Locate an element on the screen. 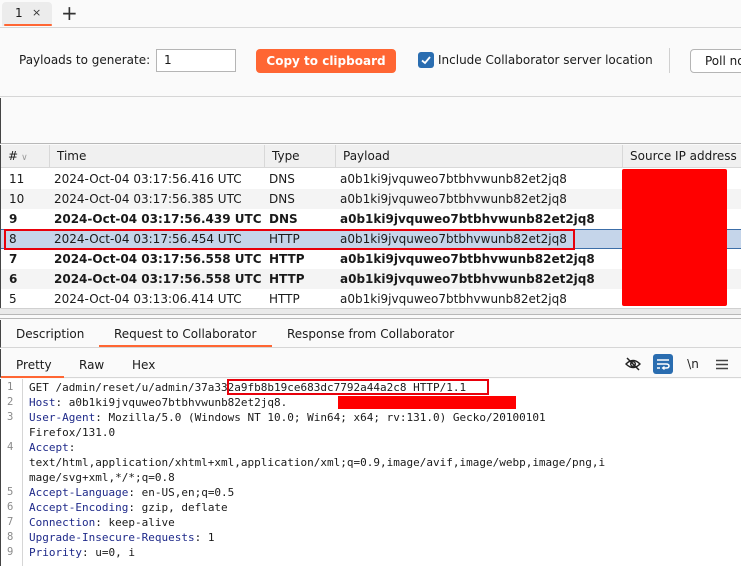 This screenshot has height=566, width=741. line-number: 1 is located at coordinates (10, 387).